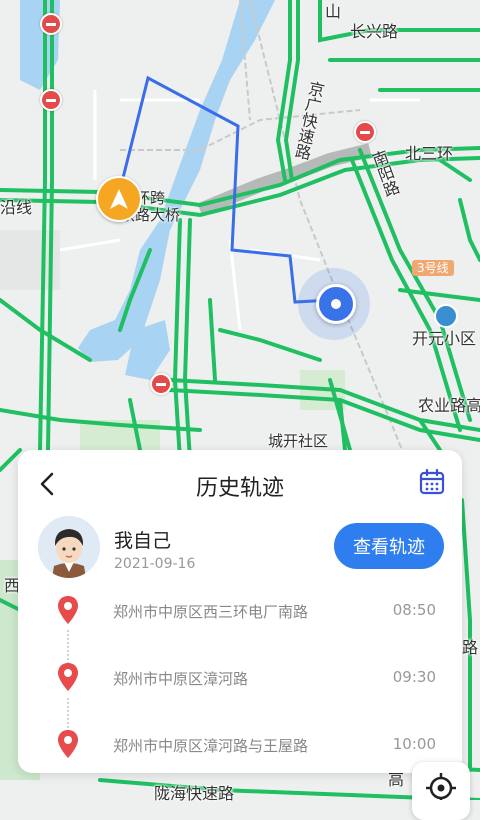  What do you see at coordinates (374, 31) in the screenshot?
I see `map-label: 长兴路` at bounding box center [374, 31].